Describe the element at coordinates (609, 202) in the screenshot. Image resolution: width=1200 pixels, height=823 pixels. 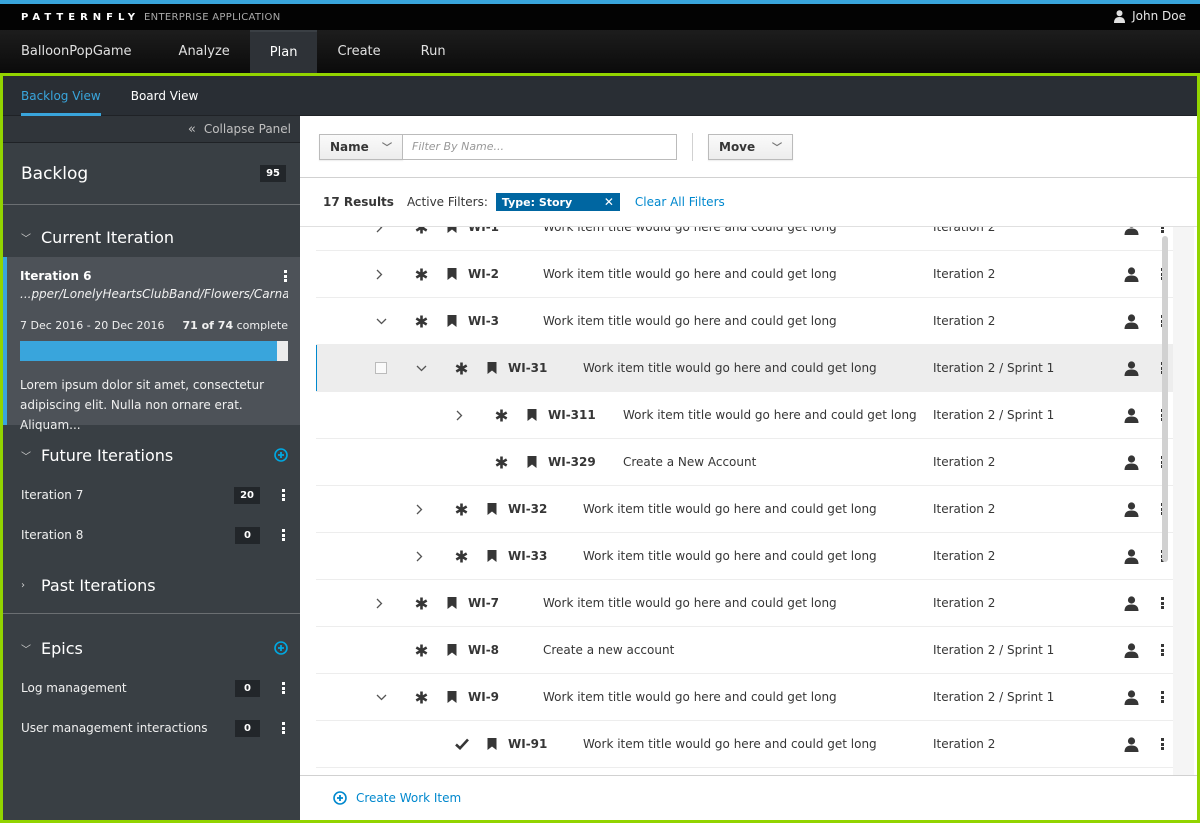
I see `close-icon: ✕` at that location.